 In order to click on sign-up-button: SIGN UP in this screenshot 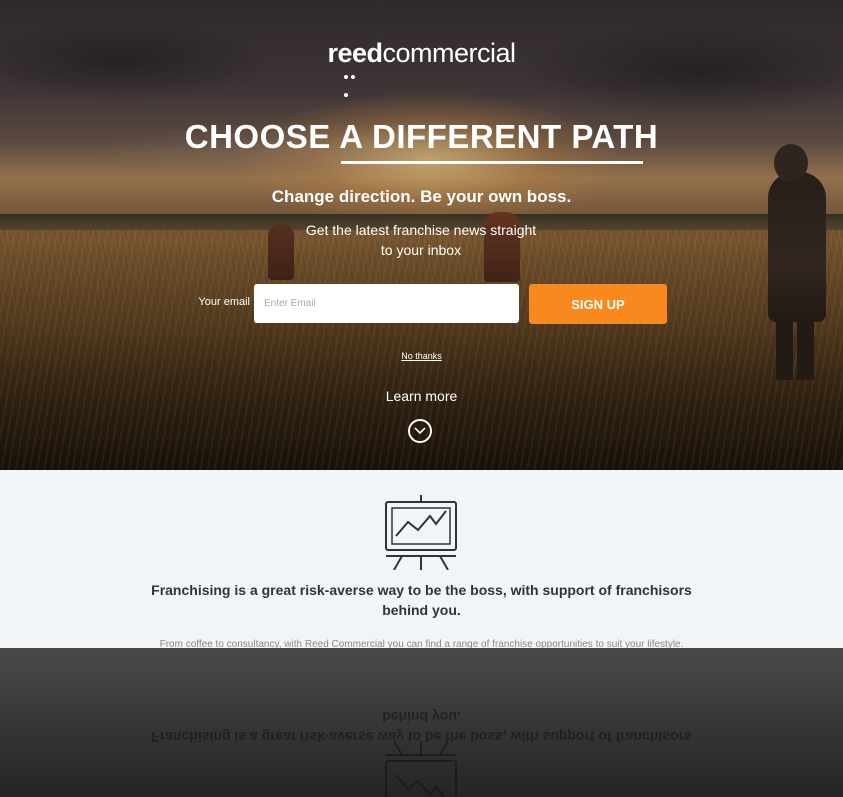, I will do `click(598, 304)`.